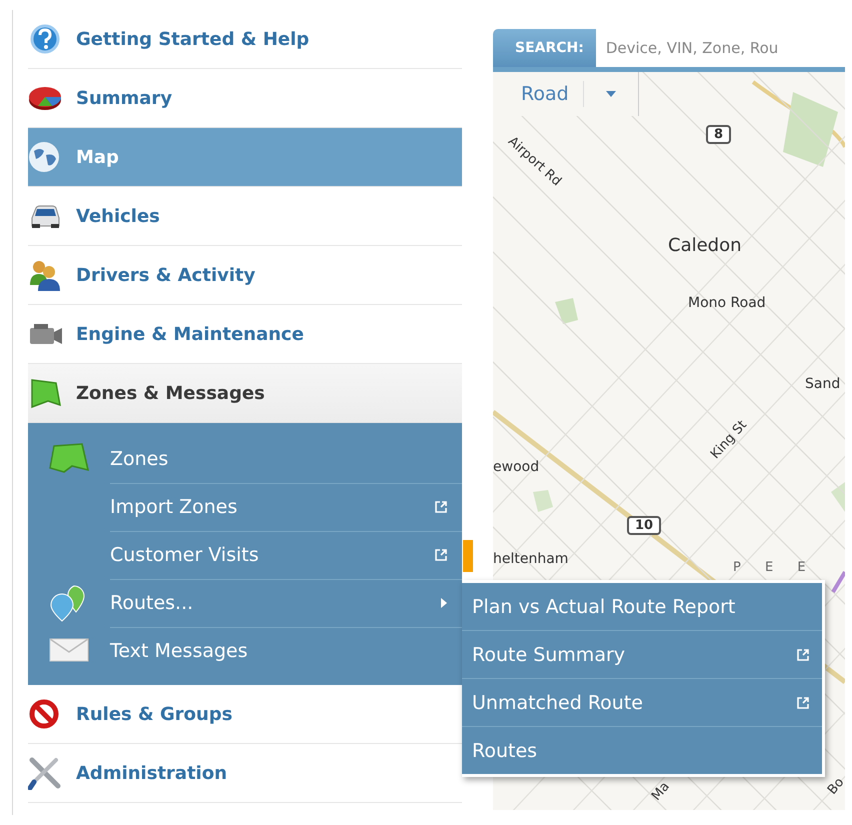  I want to click on submenu-item: Route Summary, so click(642, 655).